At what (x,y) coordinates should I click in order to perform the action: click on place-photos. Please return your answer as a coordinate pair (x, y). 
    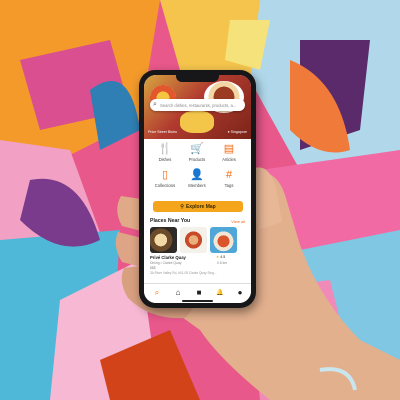
    Looking at the image, I should click on (200, 240).